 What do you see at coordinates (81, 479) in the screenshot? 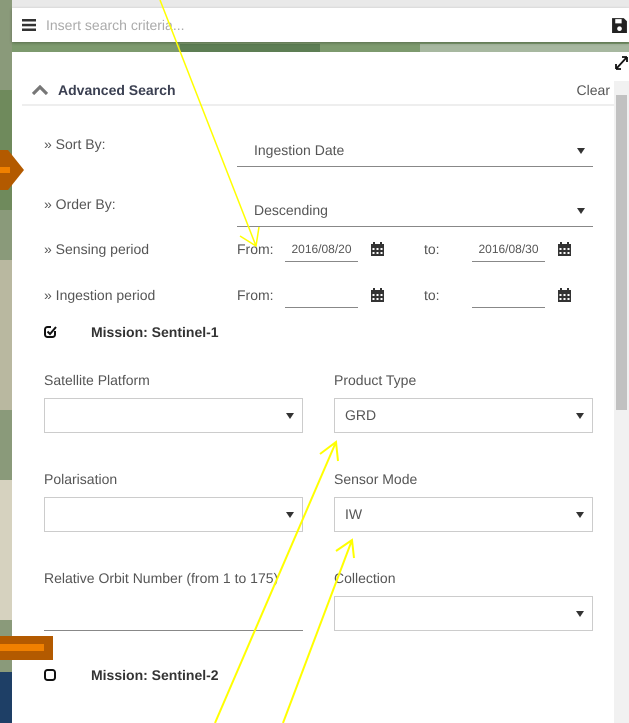
I see `field-label: Polarisation` at bounding box center [81, 479].